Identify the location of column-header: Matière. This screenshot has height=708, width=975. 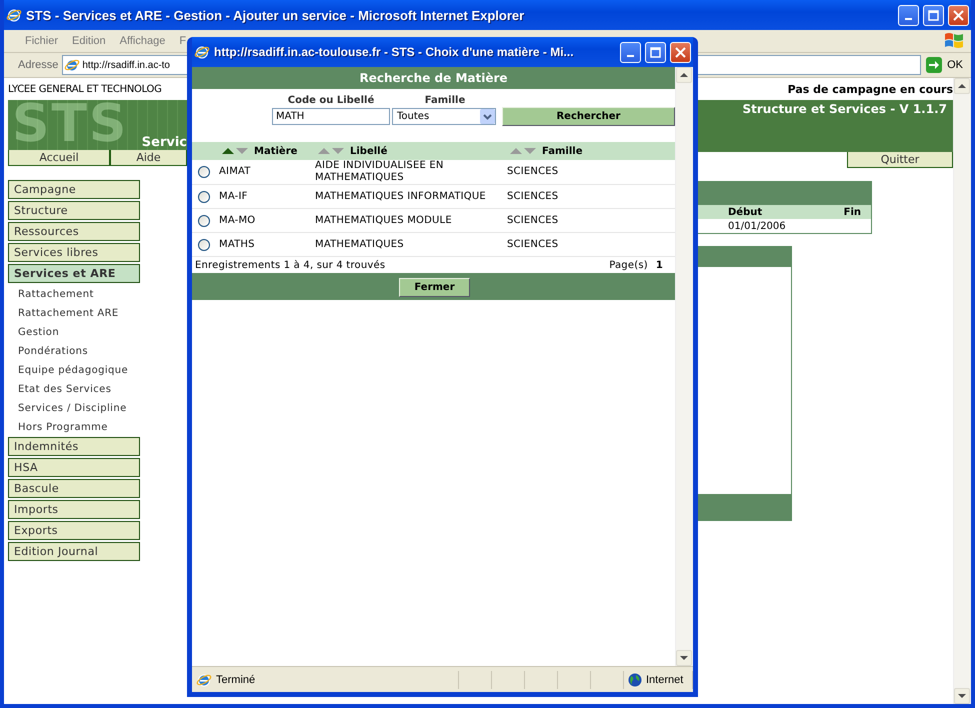
(267, 151).